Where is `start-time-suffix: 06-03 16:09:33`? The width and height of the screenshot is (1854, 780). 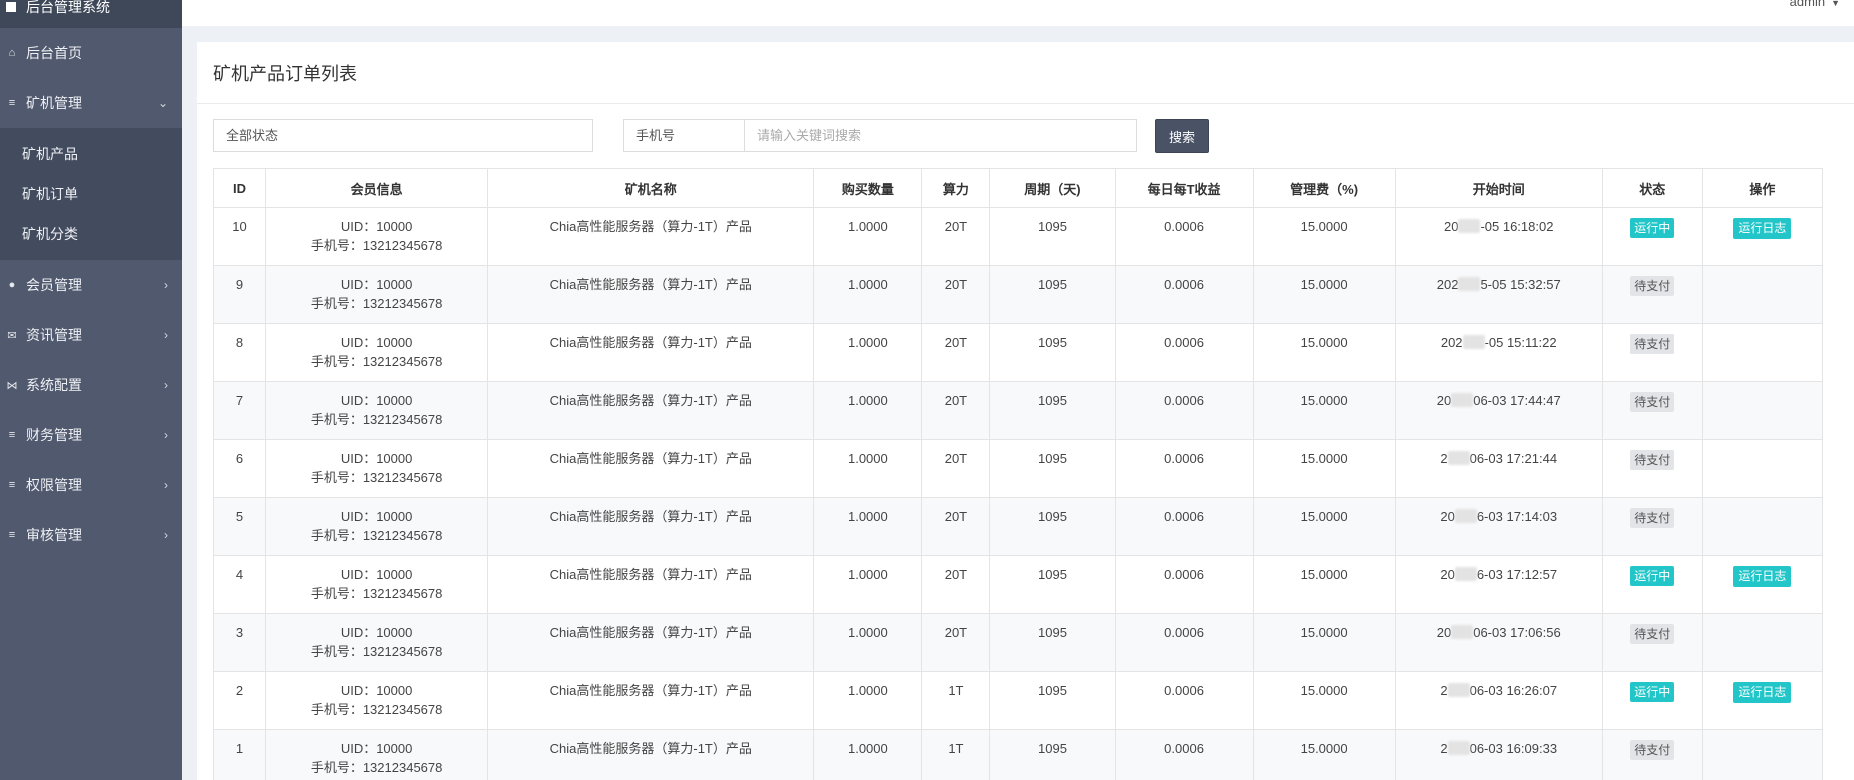 start-time-suffix: 06-03 16:09:33 is located at coordinates (1513, 748).